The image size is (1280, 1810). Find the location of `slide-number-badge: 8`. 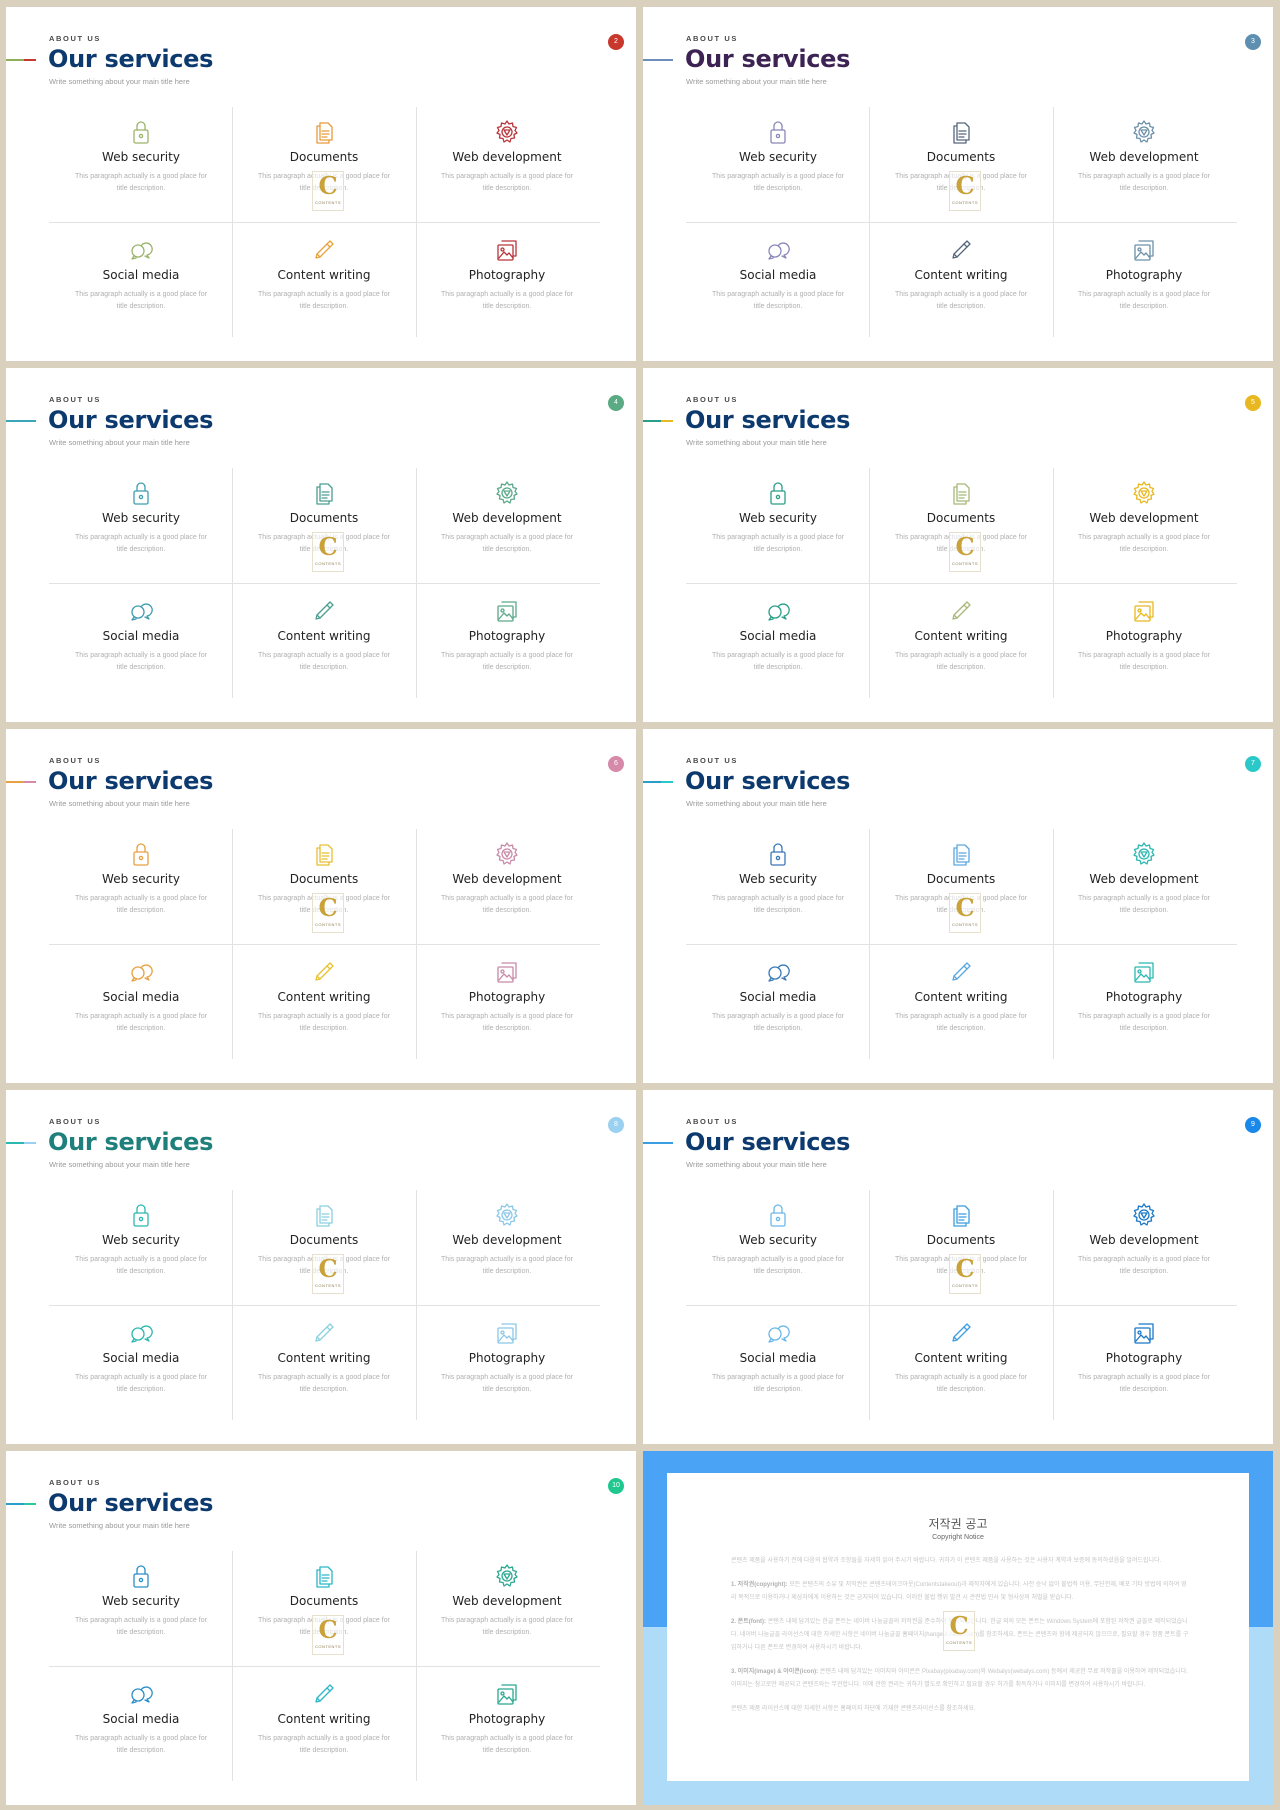

slide-number-badge: 8 is located at coordinates (616, 1125).